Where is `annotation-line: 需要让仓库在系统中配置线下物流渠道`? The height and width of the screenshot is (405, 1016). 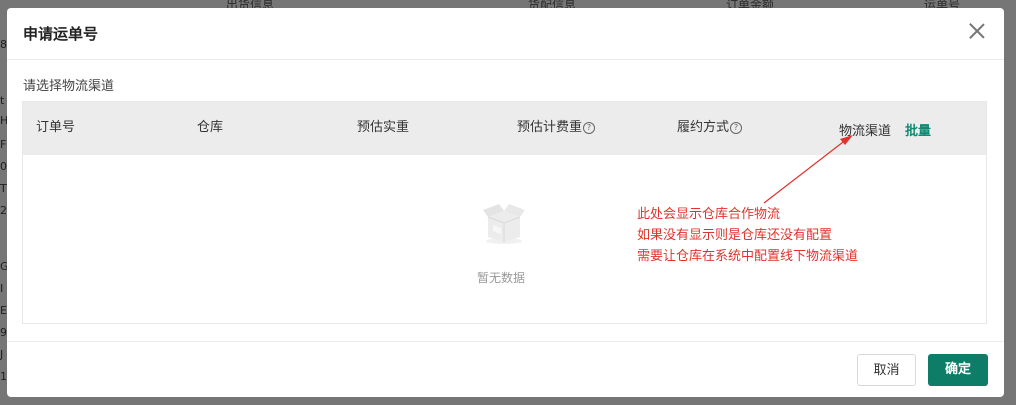 annotation-line: 需要让仓库在系统中配置线下物流渠道 is located at coordinates (748, 256).